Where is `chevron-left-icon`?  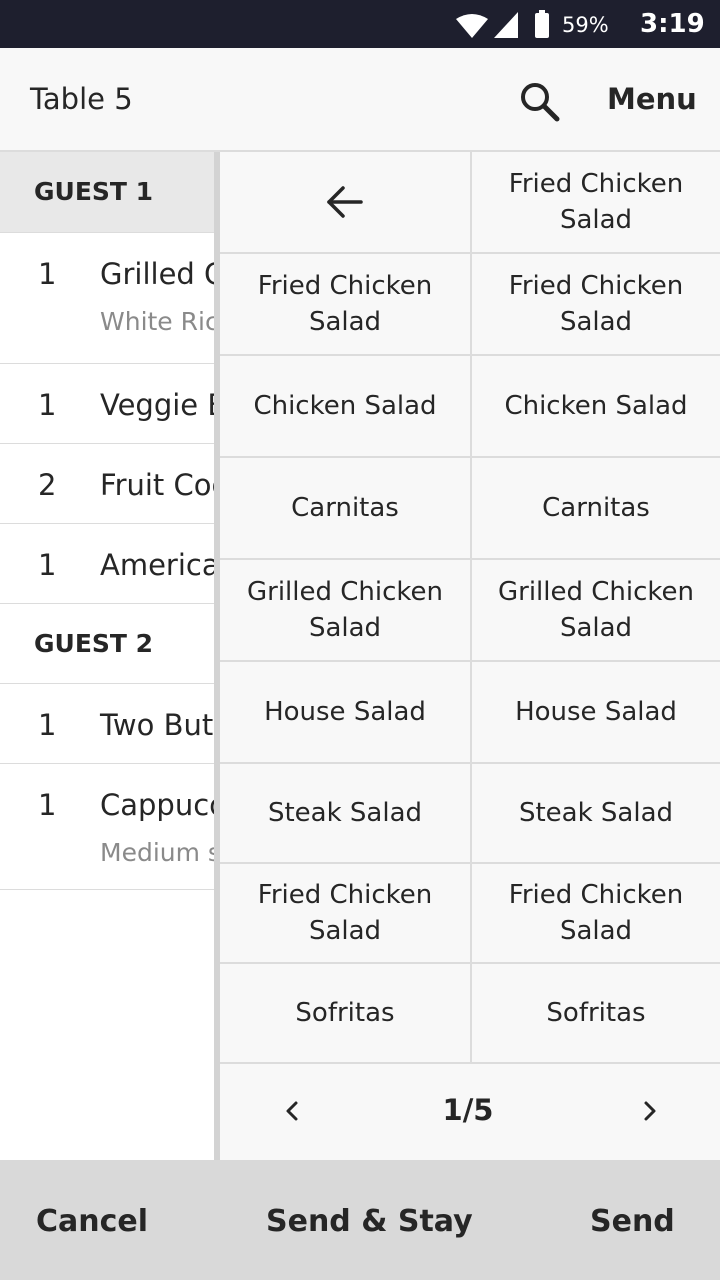 chevron-left-icon is located at coordinates (292, 1111).